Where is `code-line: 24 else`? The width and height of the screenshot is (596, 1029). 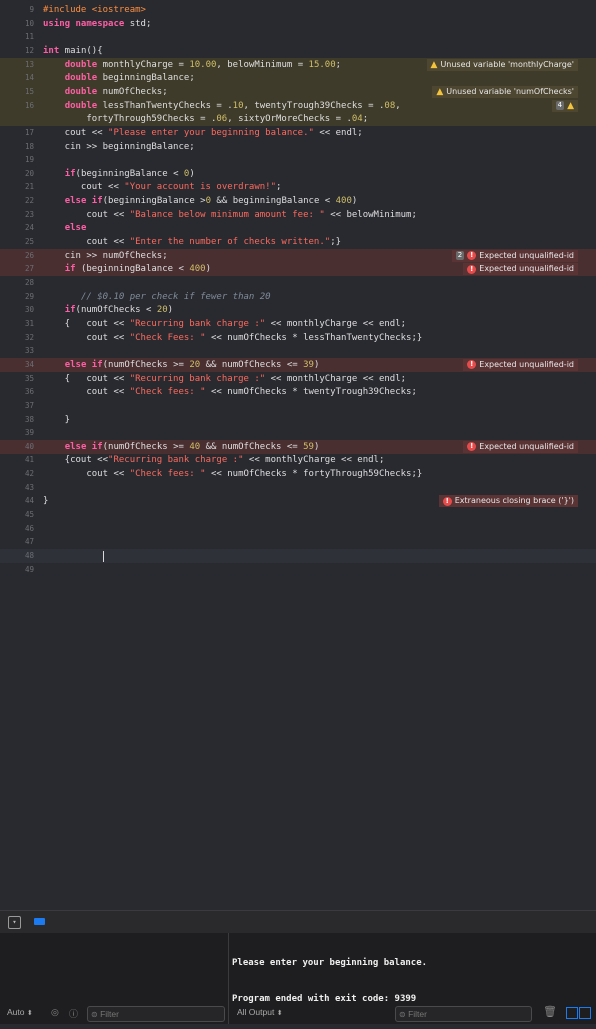
code-line: 24 else is located at coordinates (298, 228).